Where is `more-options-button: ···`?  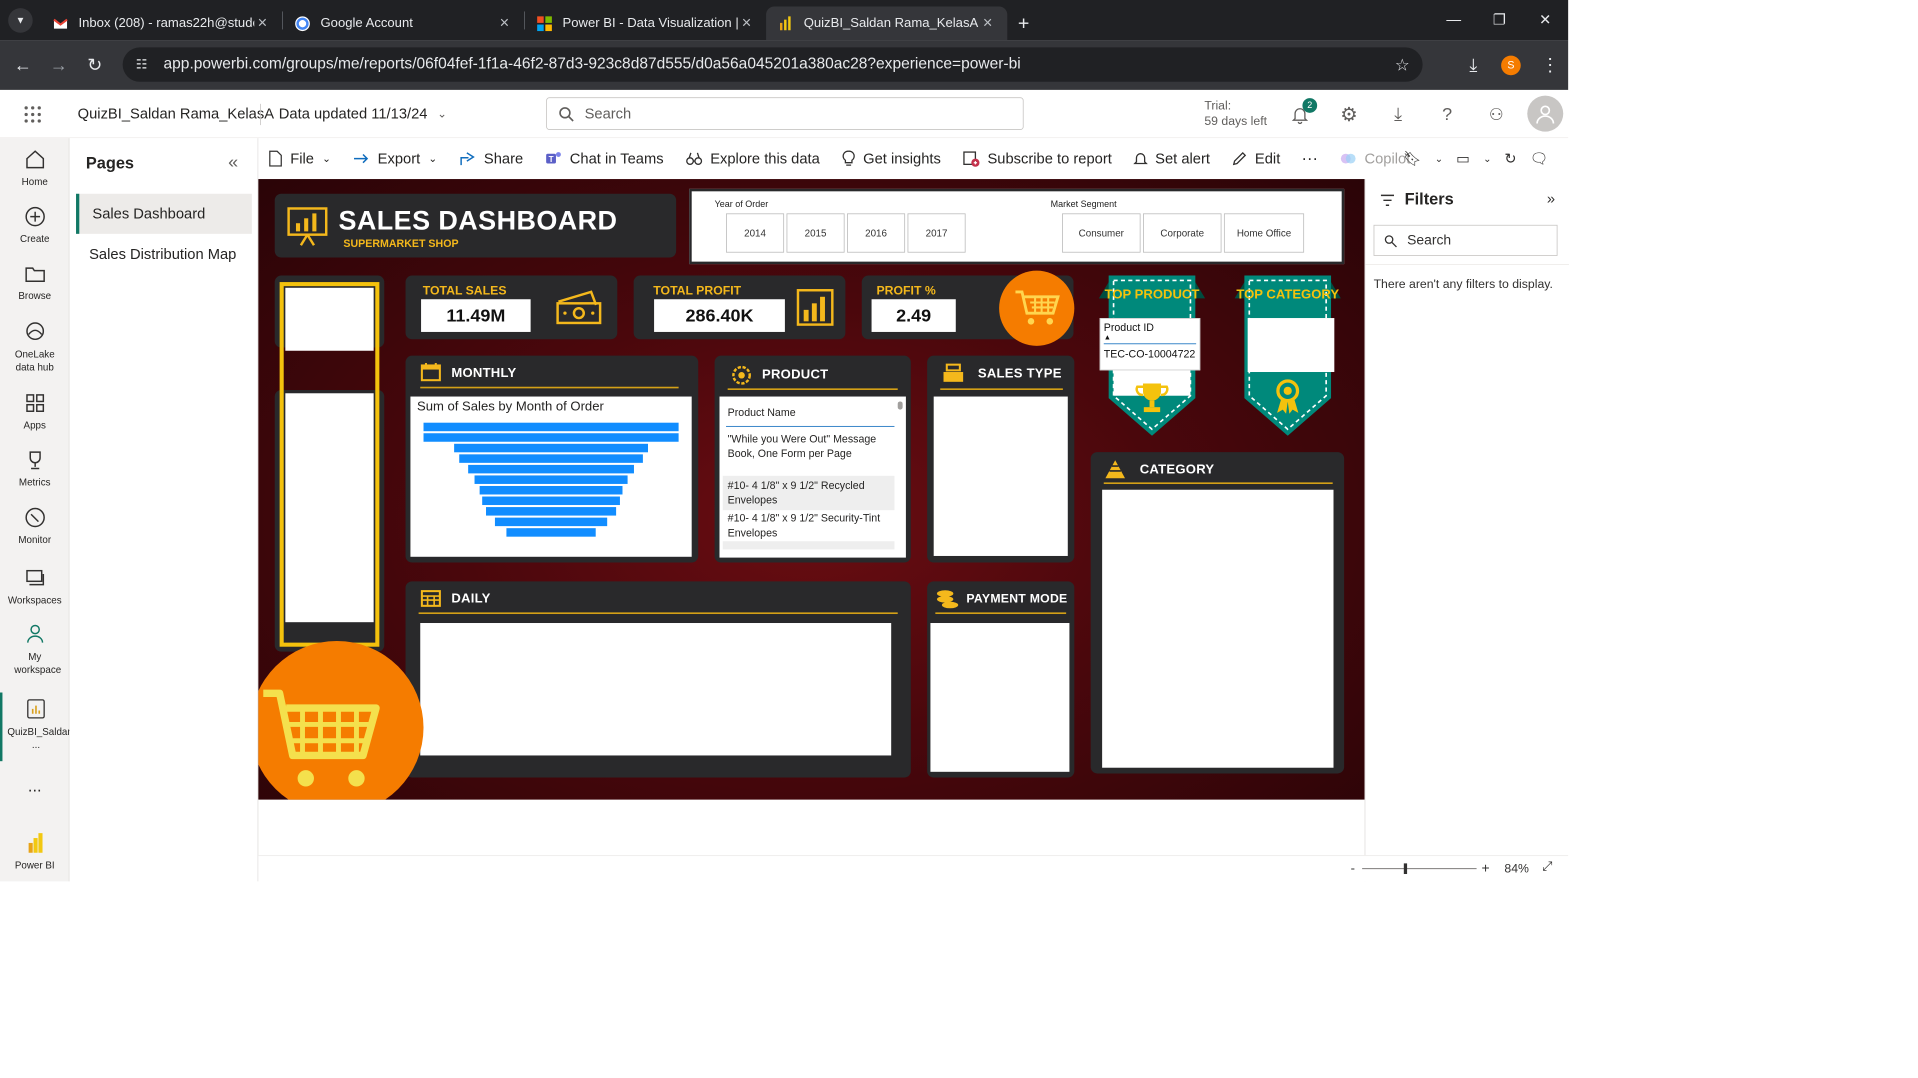 more-options-button: ··· is located at coordinates (1310, 158).